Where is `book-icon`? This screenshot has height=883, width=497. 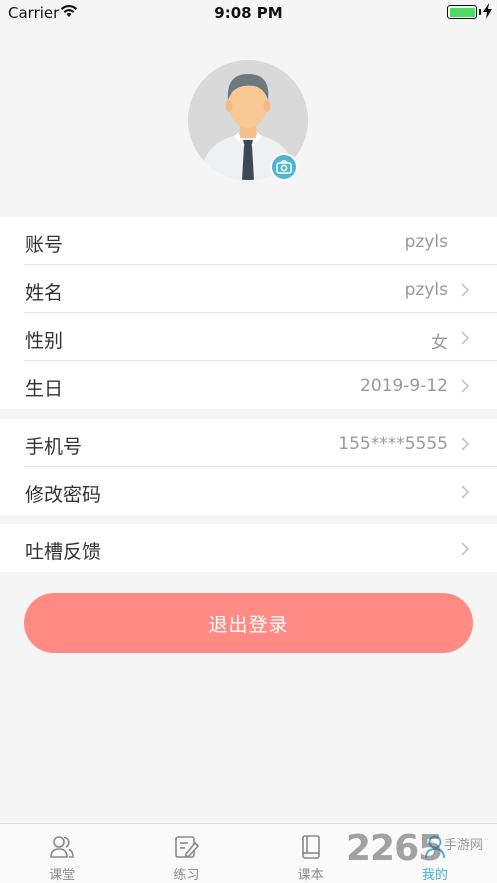
book-icon is located at coordinates (311, 849).